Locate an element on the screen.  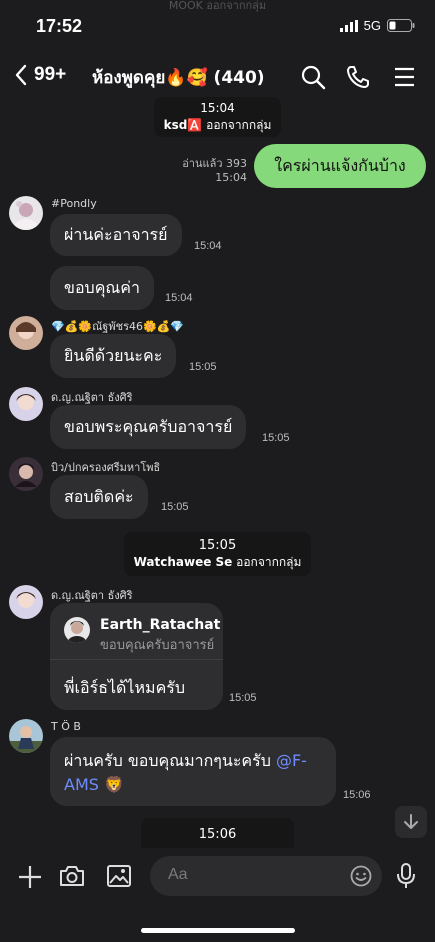
message-bubble: ยินดีด้วยนะคะ is located at coordinates (113, 356).